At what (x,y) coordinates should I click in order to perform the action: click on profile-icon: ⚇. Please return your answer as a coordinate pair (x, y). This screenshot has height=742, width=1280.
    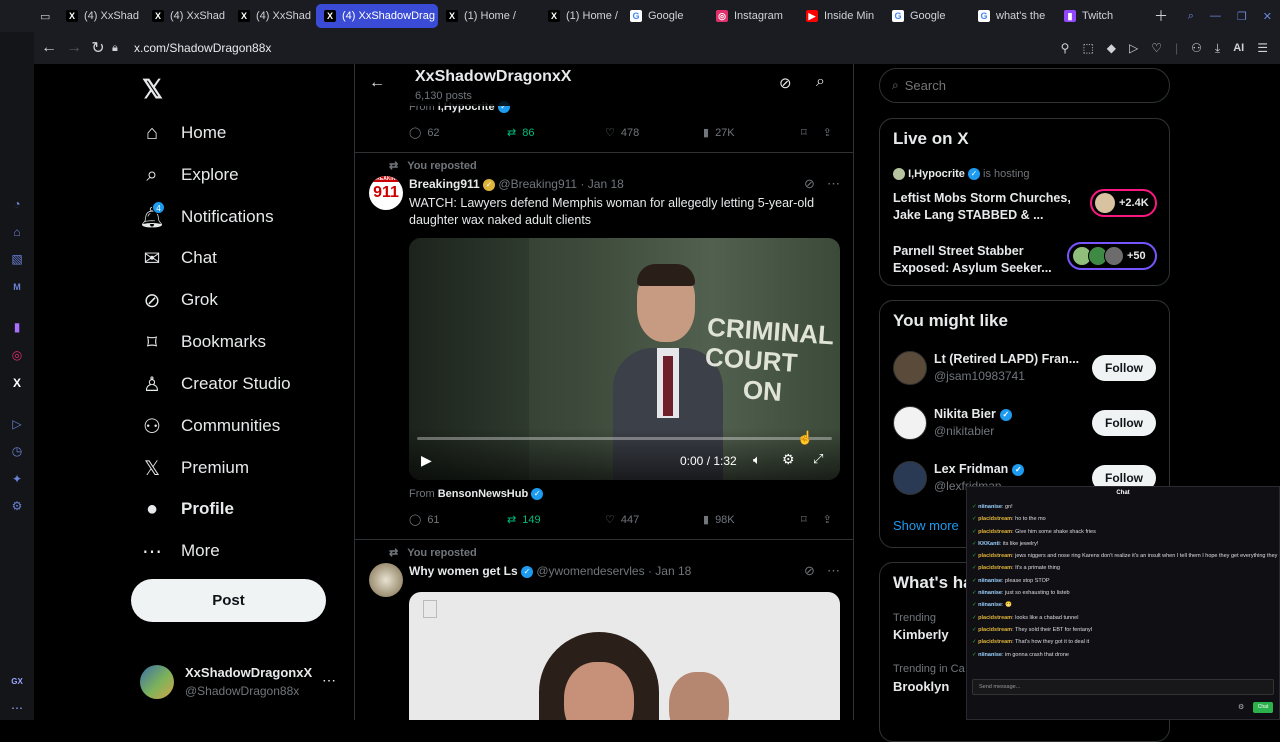
    Looking at the image, I should click on (1196, 48).